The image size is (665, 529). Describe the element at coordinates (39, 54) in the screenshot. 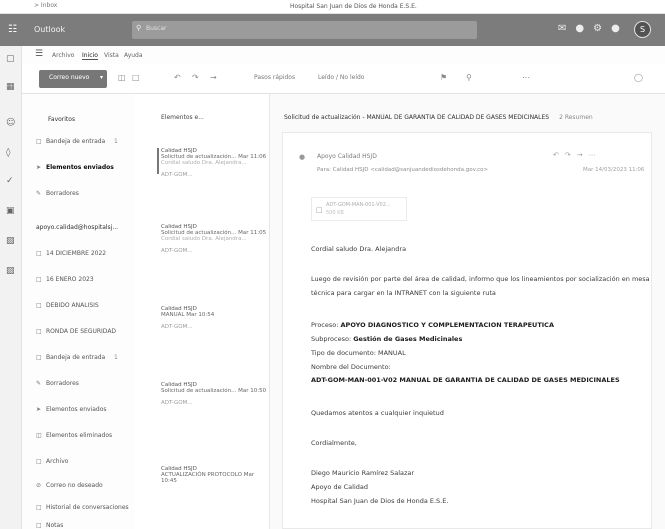

I see `menu-icon: ☰` at that location.